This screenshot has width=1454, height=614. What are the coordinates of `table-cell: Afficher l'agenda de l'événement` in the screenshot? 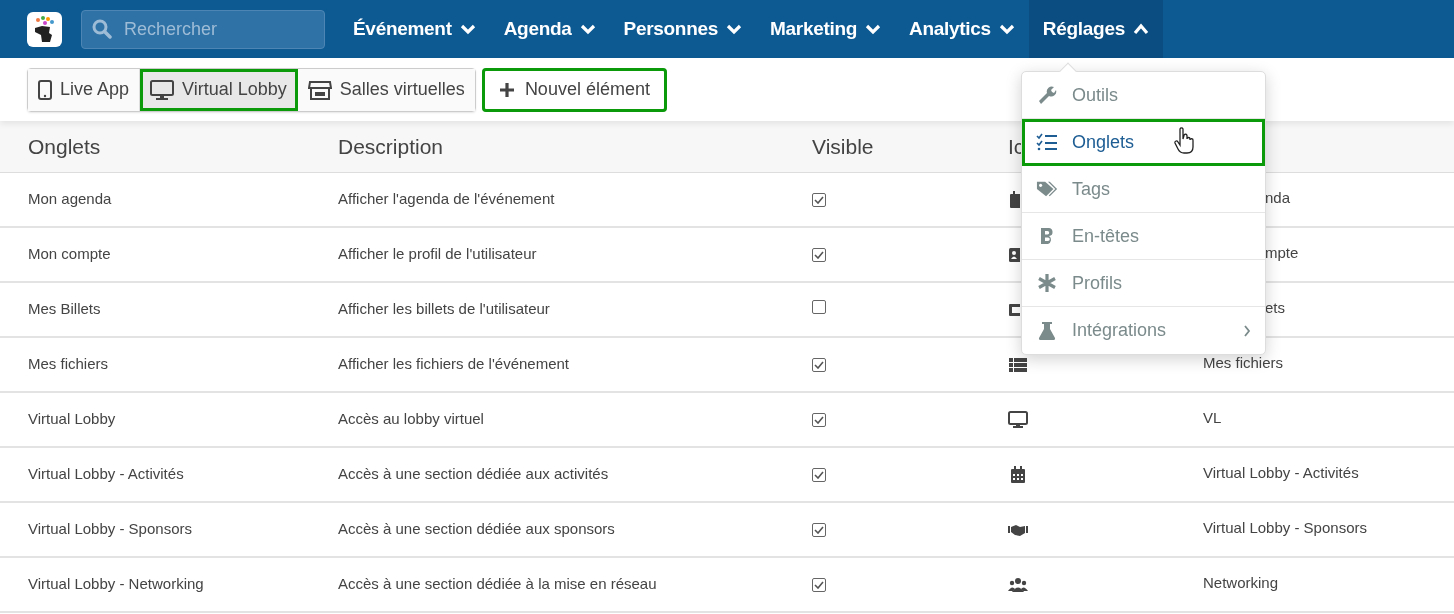 It's located at (446, 198).